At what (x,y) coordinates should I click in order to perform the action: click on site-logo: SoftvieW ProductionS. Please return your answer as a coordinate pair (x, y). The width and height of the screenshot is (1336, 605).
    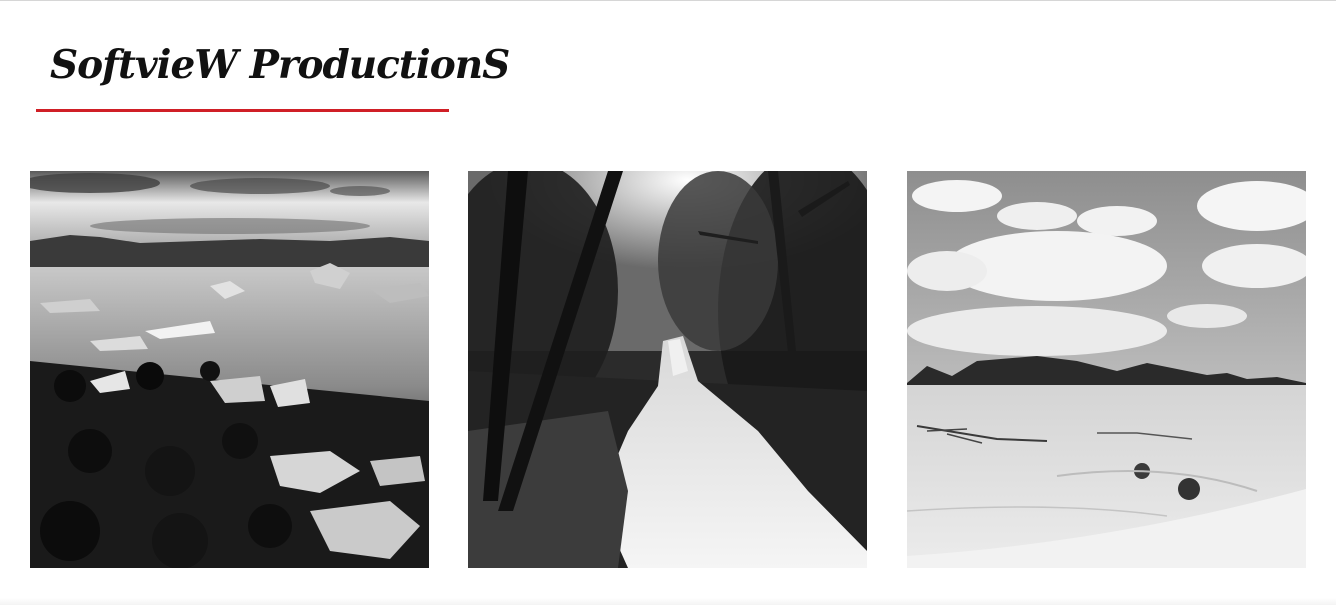
    Looking at the image, I should click on (280, 65).